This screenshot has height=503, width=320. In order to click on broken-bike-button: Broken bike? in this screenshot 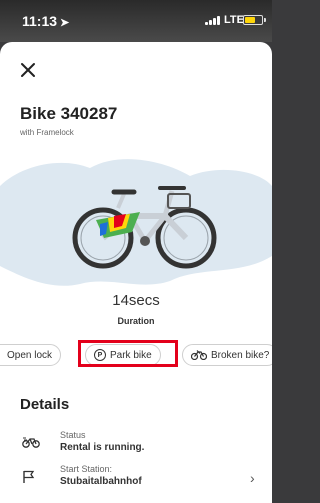, I will do `click(227, 355)`.